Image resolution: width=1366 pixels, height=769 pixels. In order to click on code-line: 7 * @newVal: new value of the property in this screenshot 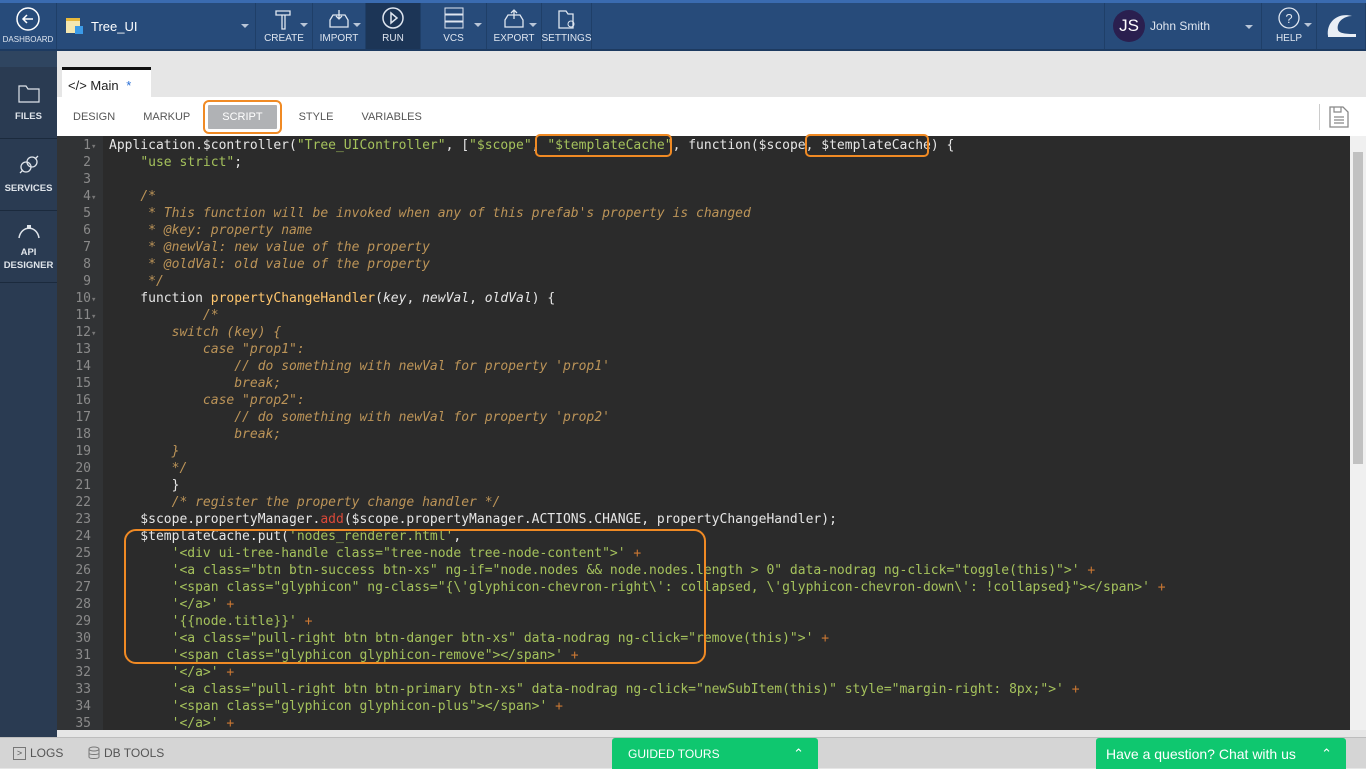, I will do `click(703, 247)`.